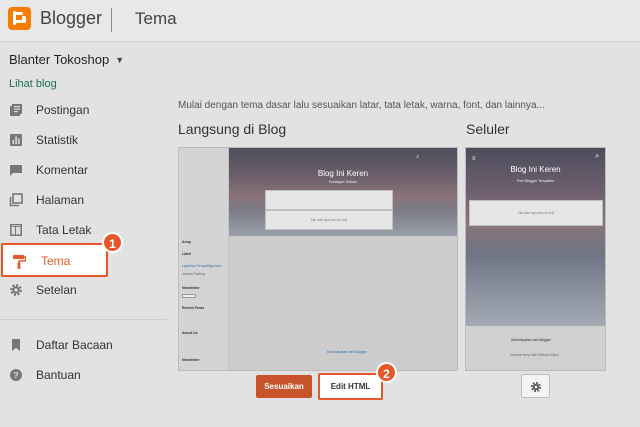 The image size is (640, 427). What do you see at coordinates (19, 18) in the screenshot?
I see `blogger-logo-icon` at bounding box center [19, 18].